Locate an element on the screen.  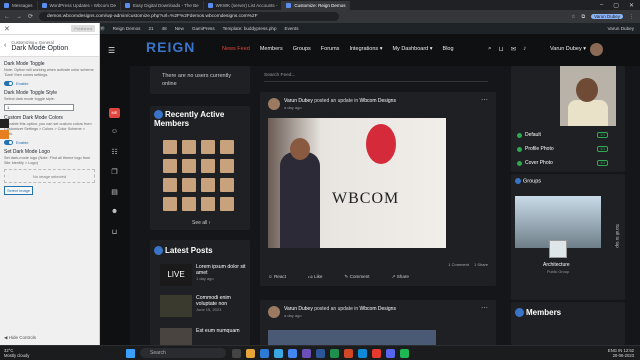
vscode-icon is located at coordinates (362, 353).